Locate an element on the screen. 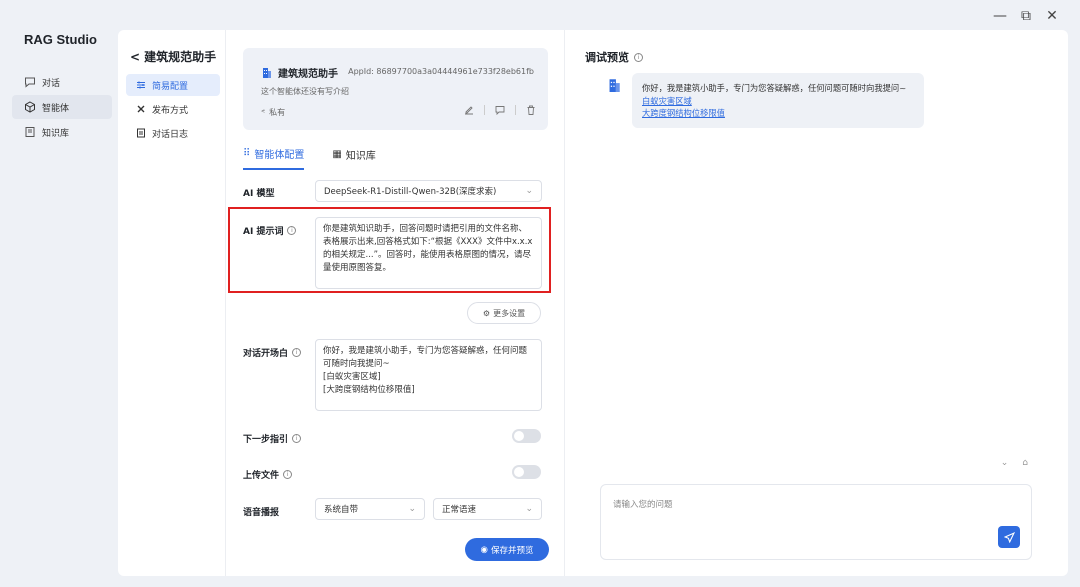  subnav-item-publish: 发布方式 is located at coordinates (173, 109).